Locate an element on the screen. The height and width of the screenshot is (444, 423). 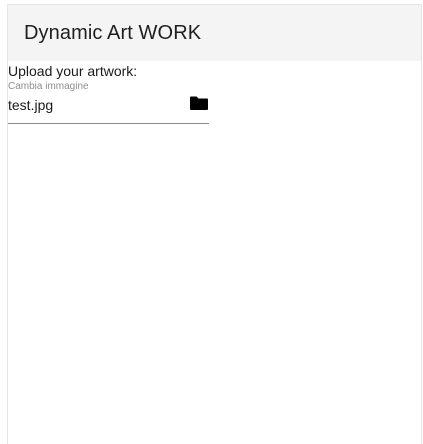
file-name-value: test.jpg is located at coordinates (30, 105).